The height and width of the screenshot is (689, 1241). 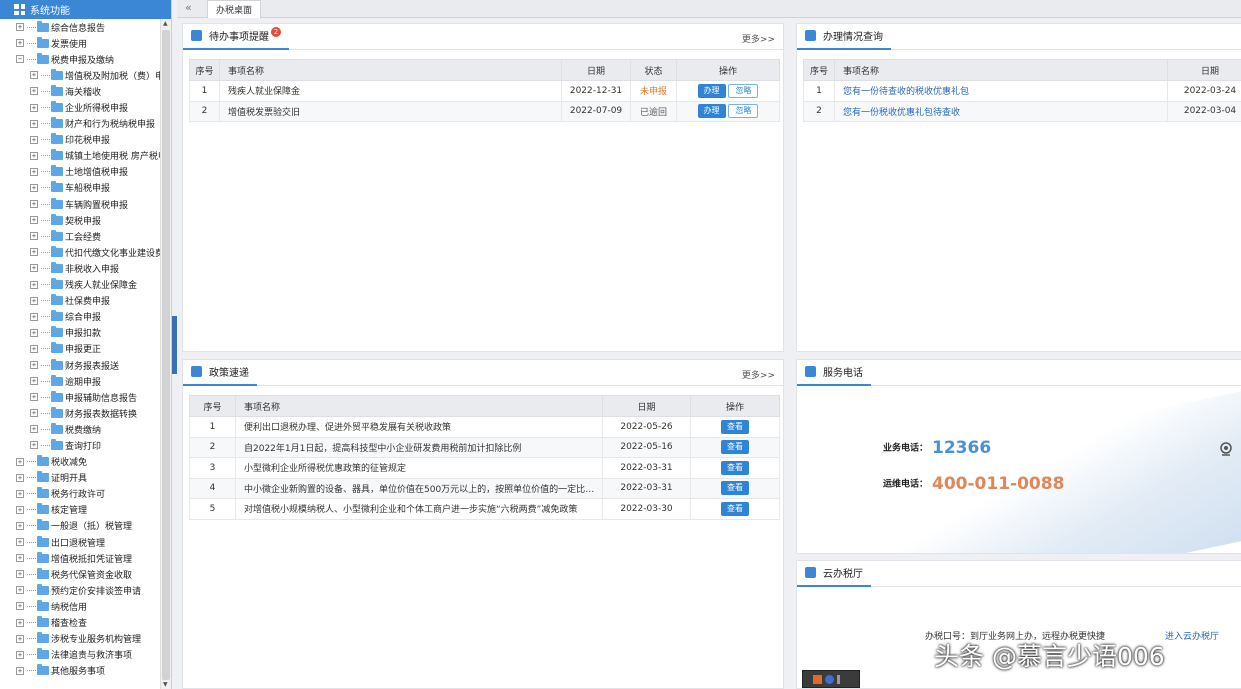 I want to click on tree-node: + 证明开具, so click(x=80, y=478).